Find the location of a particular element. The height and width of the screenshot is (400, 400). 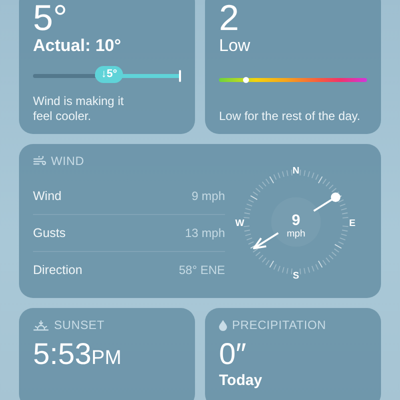

precipitation-value: 0″ is located at coordinates (232, 355).